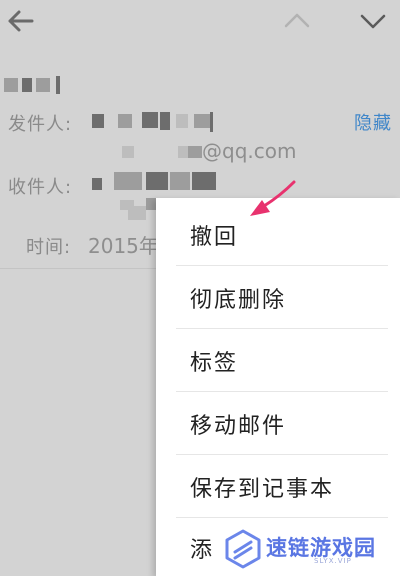  Describe the element at coordinates (214, 237) in the screenshot. I see `menu-item-label: 撤回` at that location.